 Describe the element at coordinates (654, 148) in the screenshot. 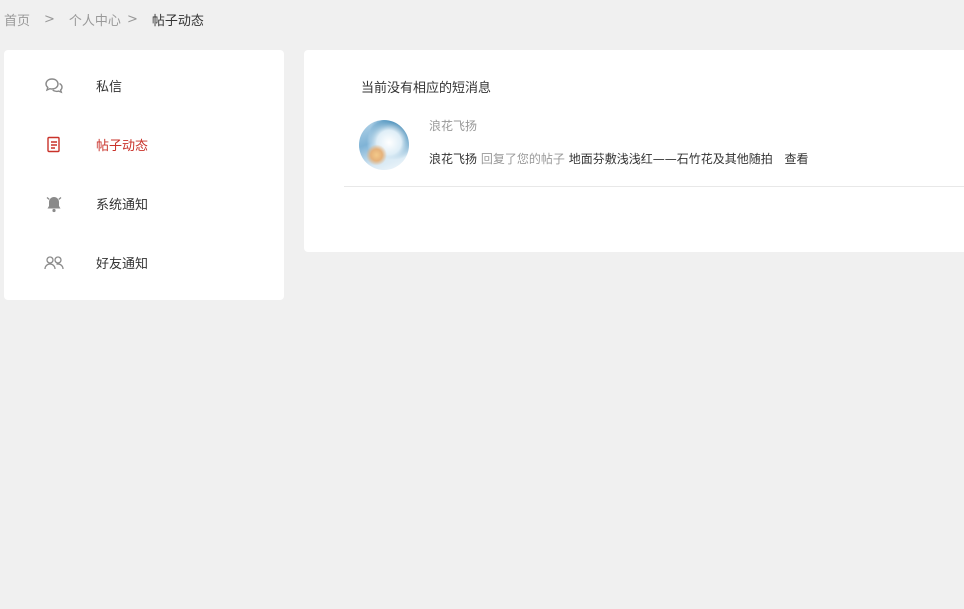

I see `list-item: 浪花飞扬 浪花飞扬 回复了您的帖子 地面芬敷浅浅红——石竹花及其他随拍 查看` at that location.